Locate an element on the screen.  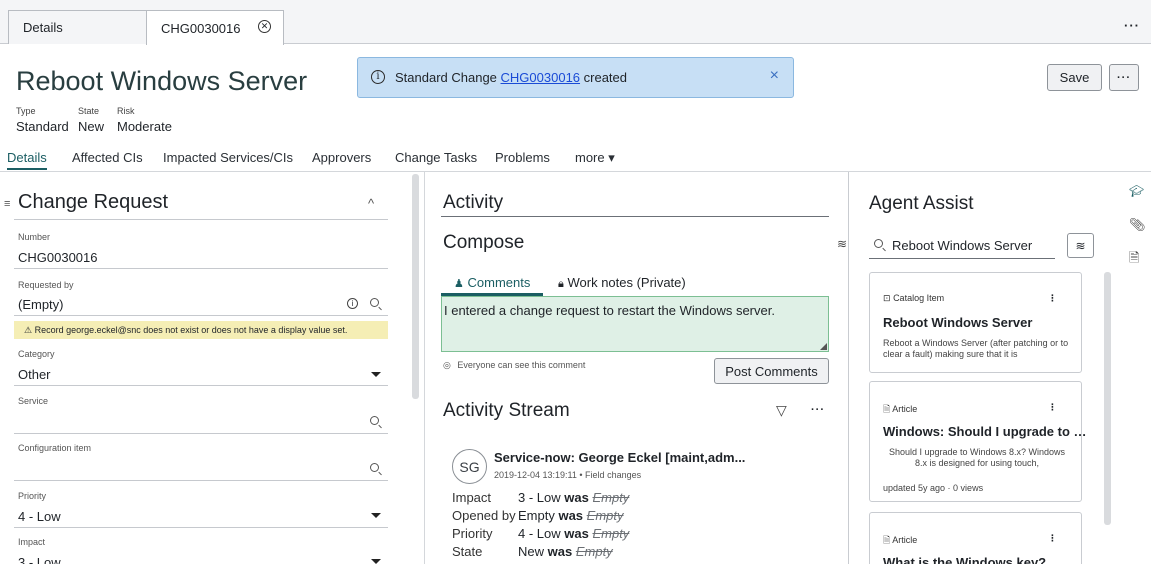
service-label: Service is located at coordinates (33, 401).